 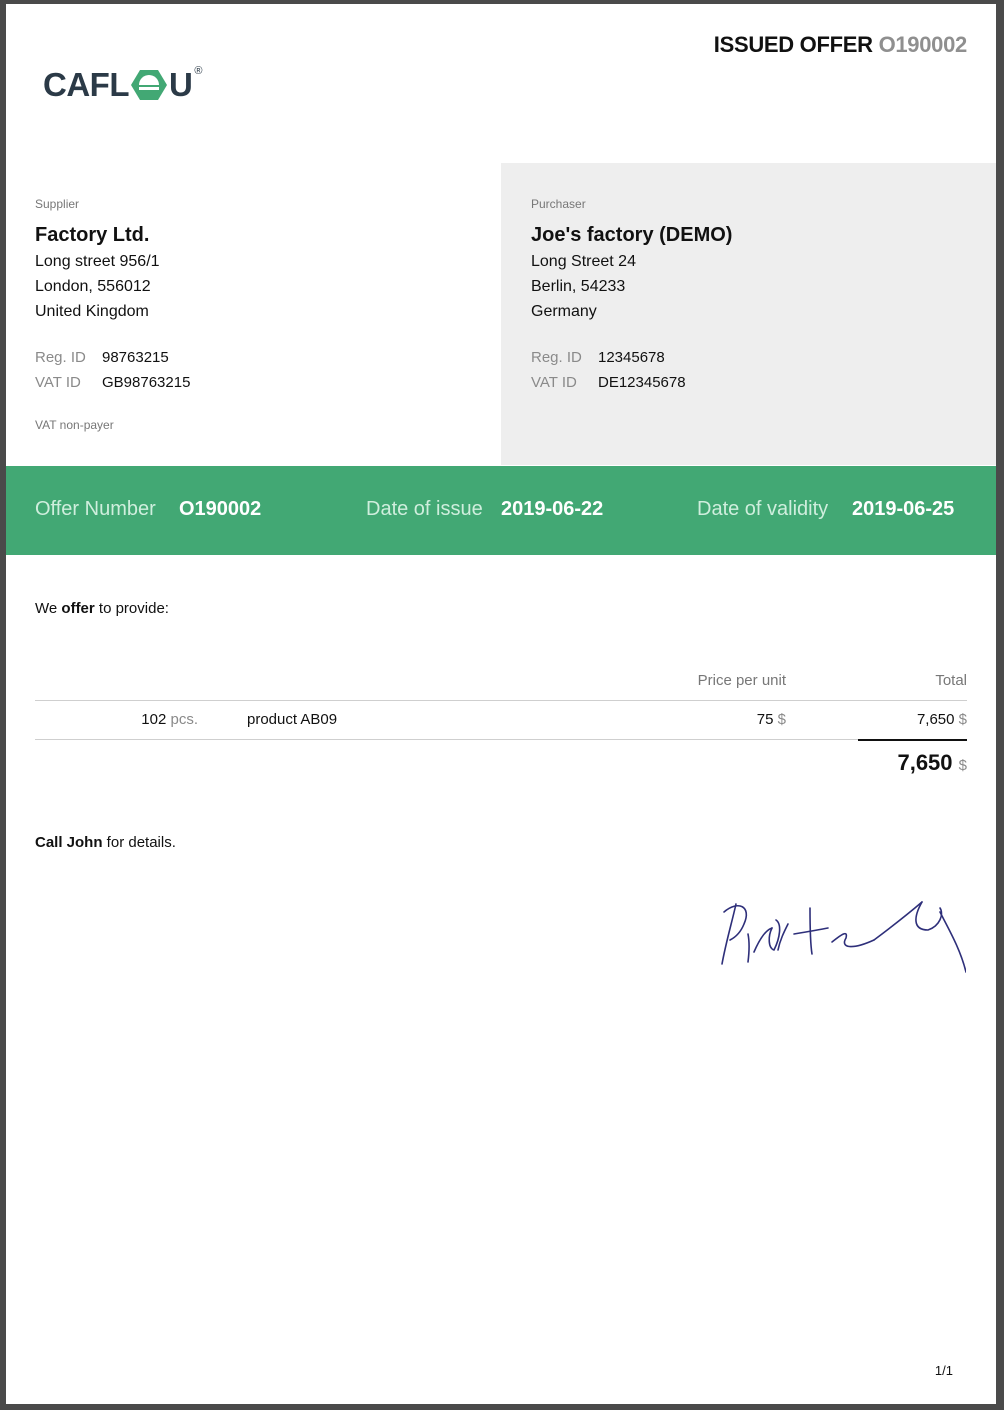 I want to click on item-total-currency: $, so click(x=962, y=719).